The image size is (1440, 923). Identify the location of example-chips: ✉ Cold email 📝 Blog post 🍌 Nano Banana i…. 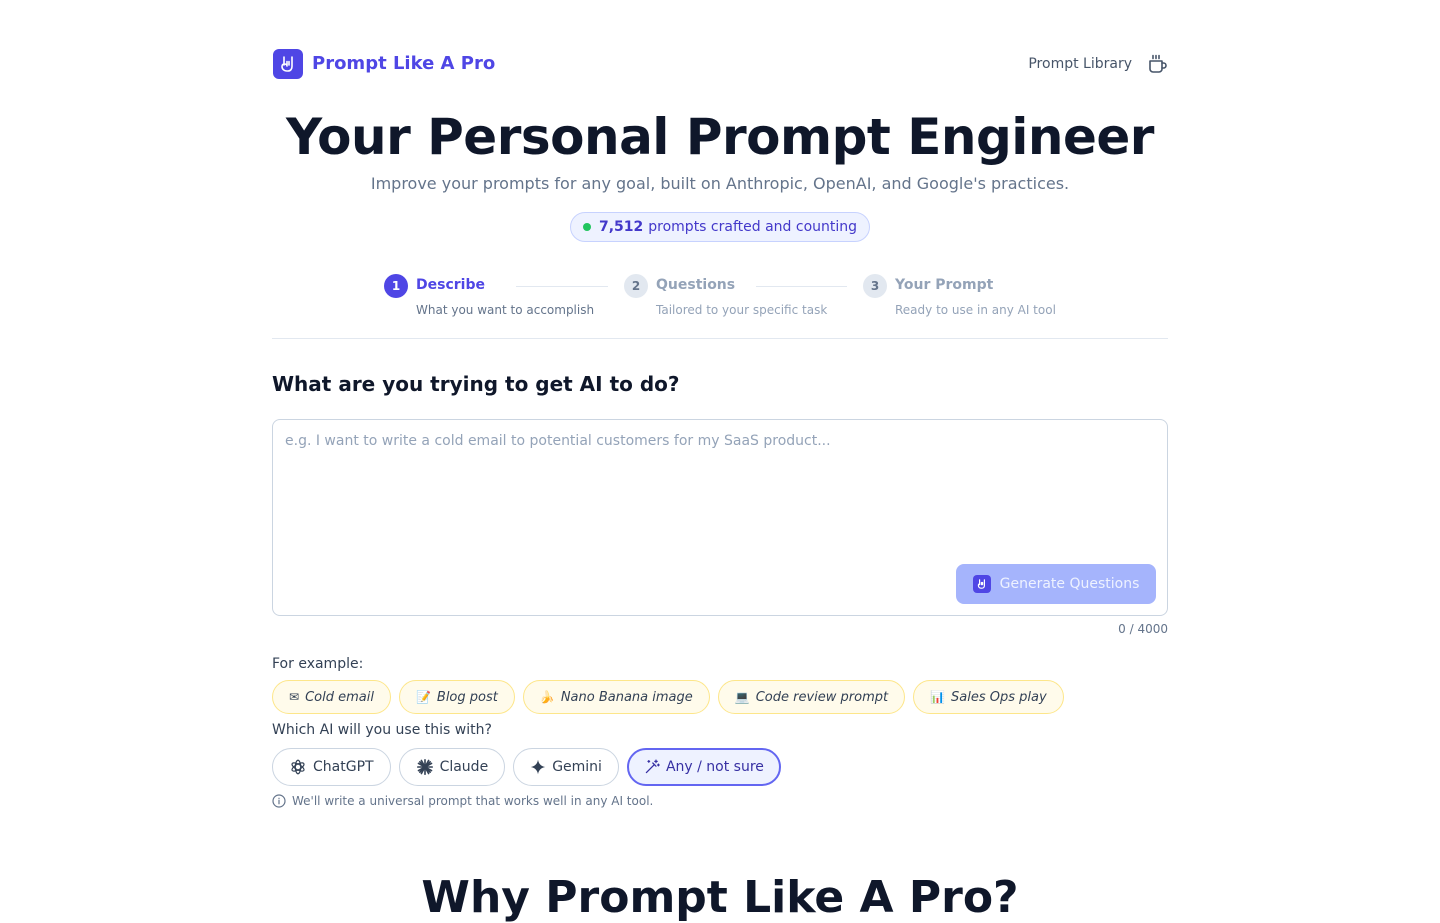
(668, 697).